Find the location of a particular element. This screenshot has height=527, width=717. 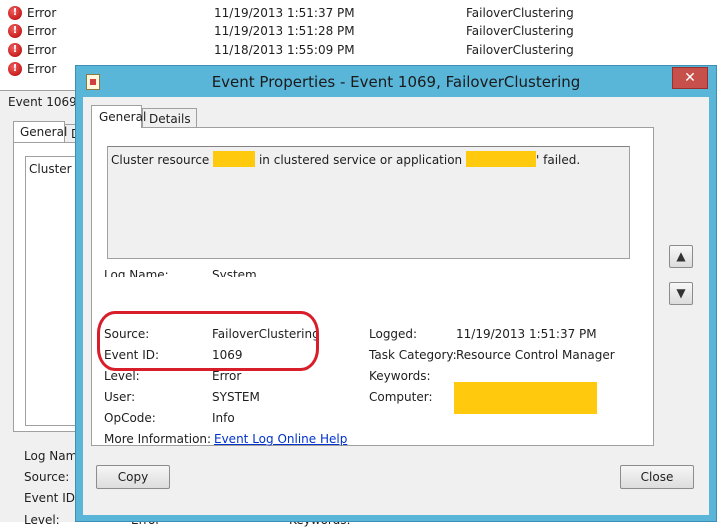

bg-description: Cluster r is located at coordinates (52, 291).